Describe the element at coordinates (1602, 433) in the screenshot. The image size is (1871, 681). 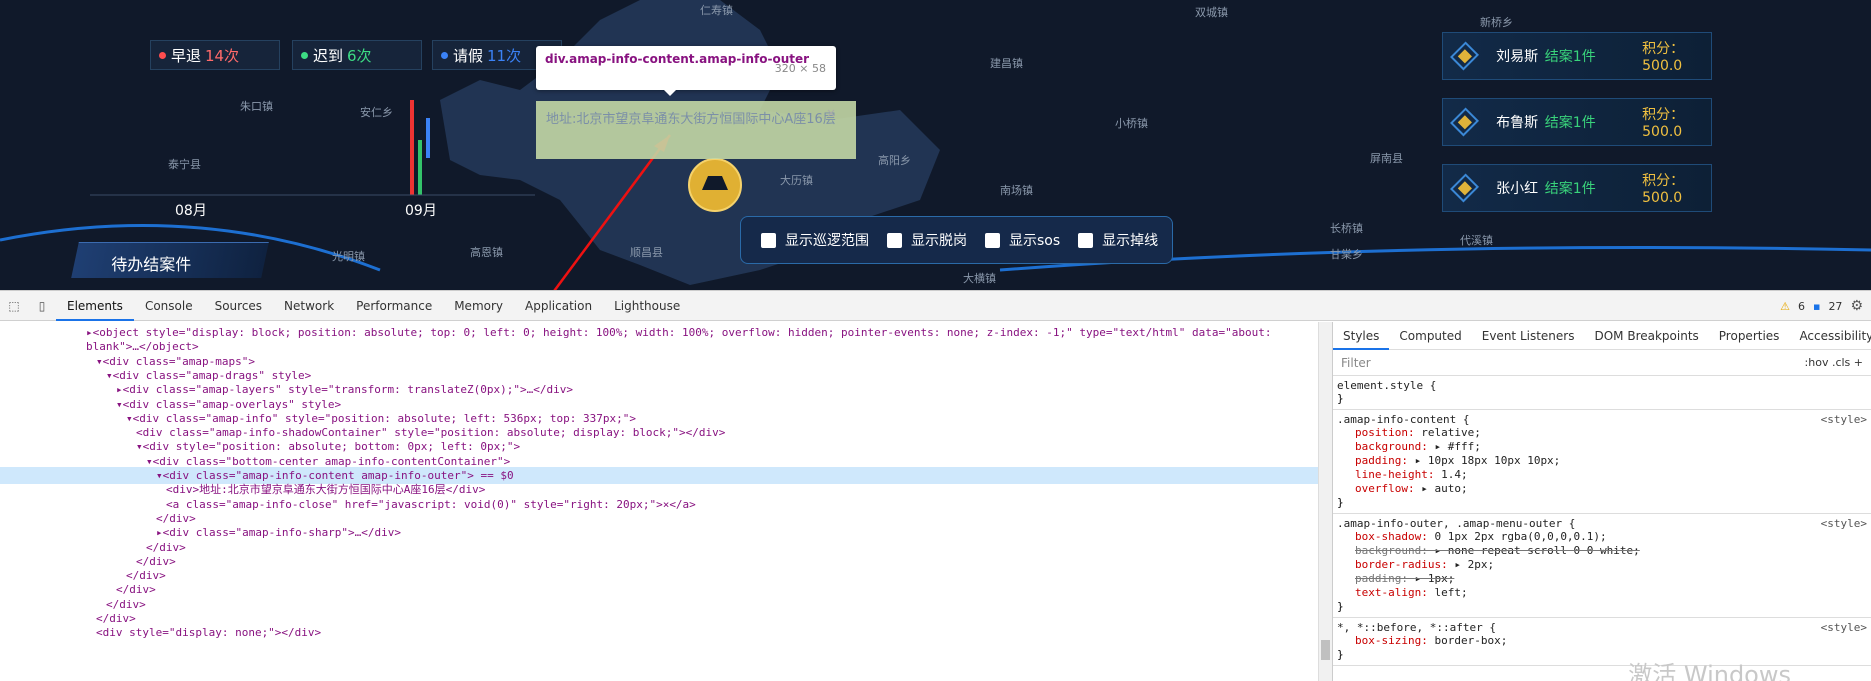
I see `style-property: position: relative;` at that location.